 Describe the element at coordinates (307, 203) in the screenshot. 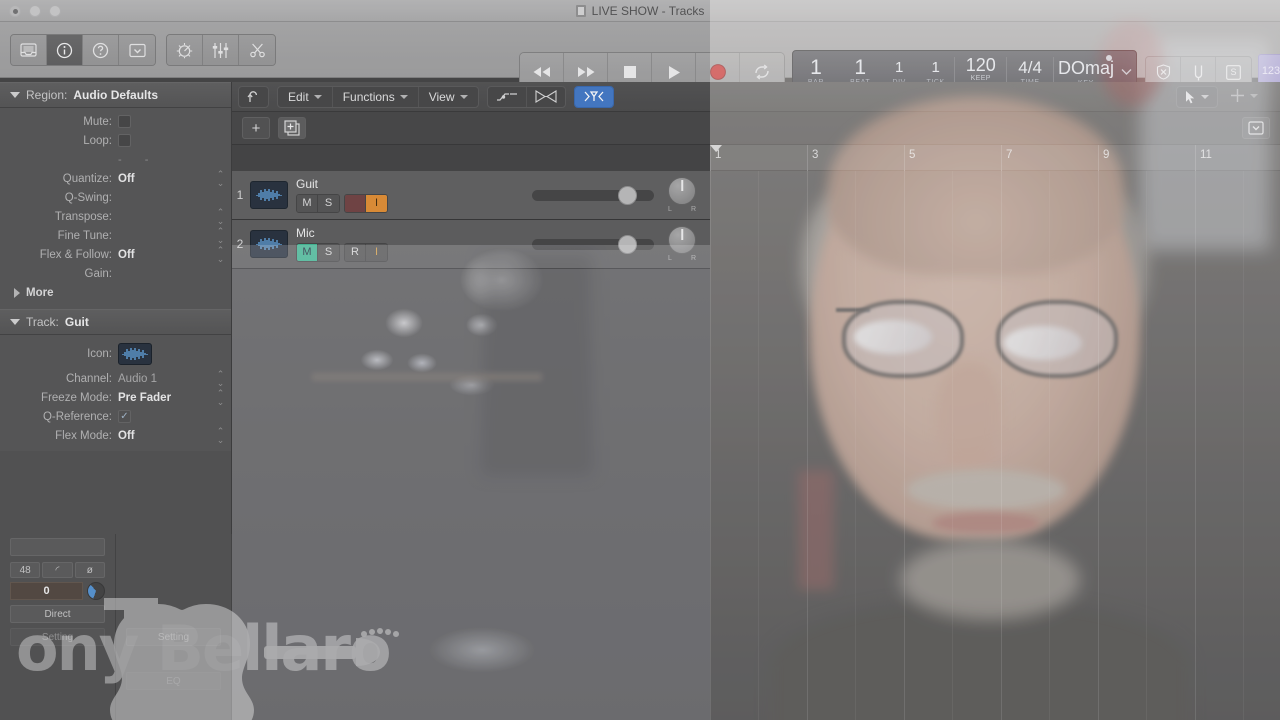

I see `mute-button: M` at that location.